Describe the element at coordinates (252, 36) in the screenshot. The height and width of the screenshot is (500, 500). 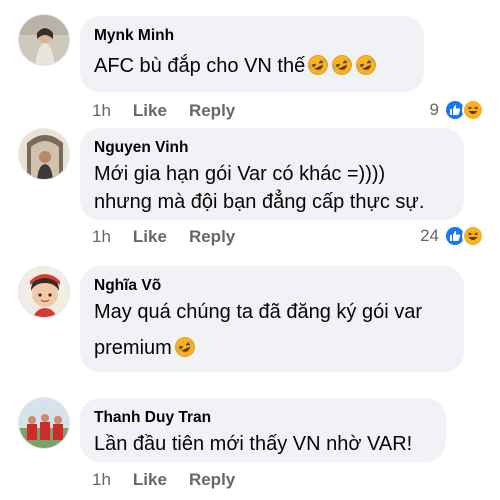
I see `commenter-name: Mynk Minh` at that location.